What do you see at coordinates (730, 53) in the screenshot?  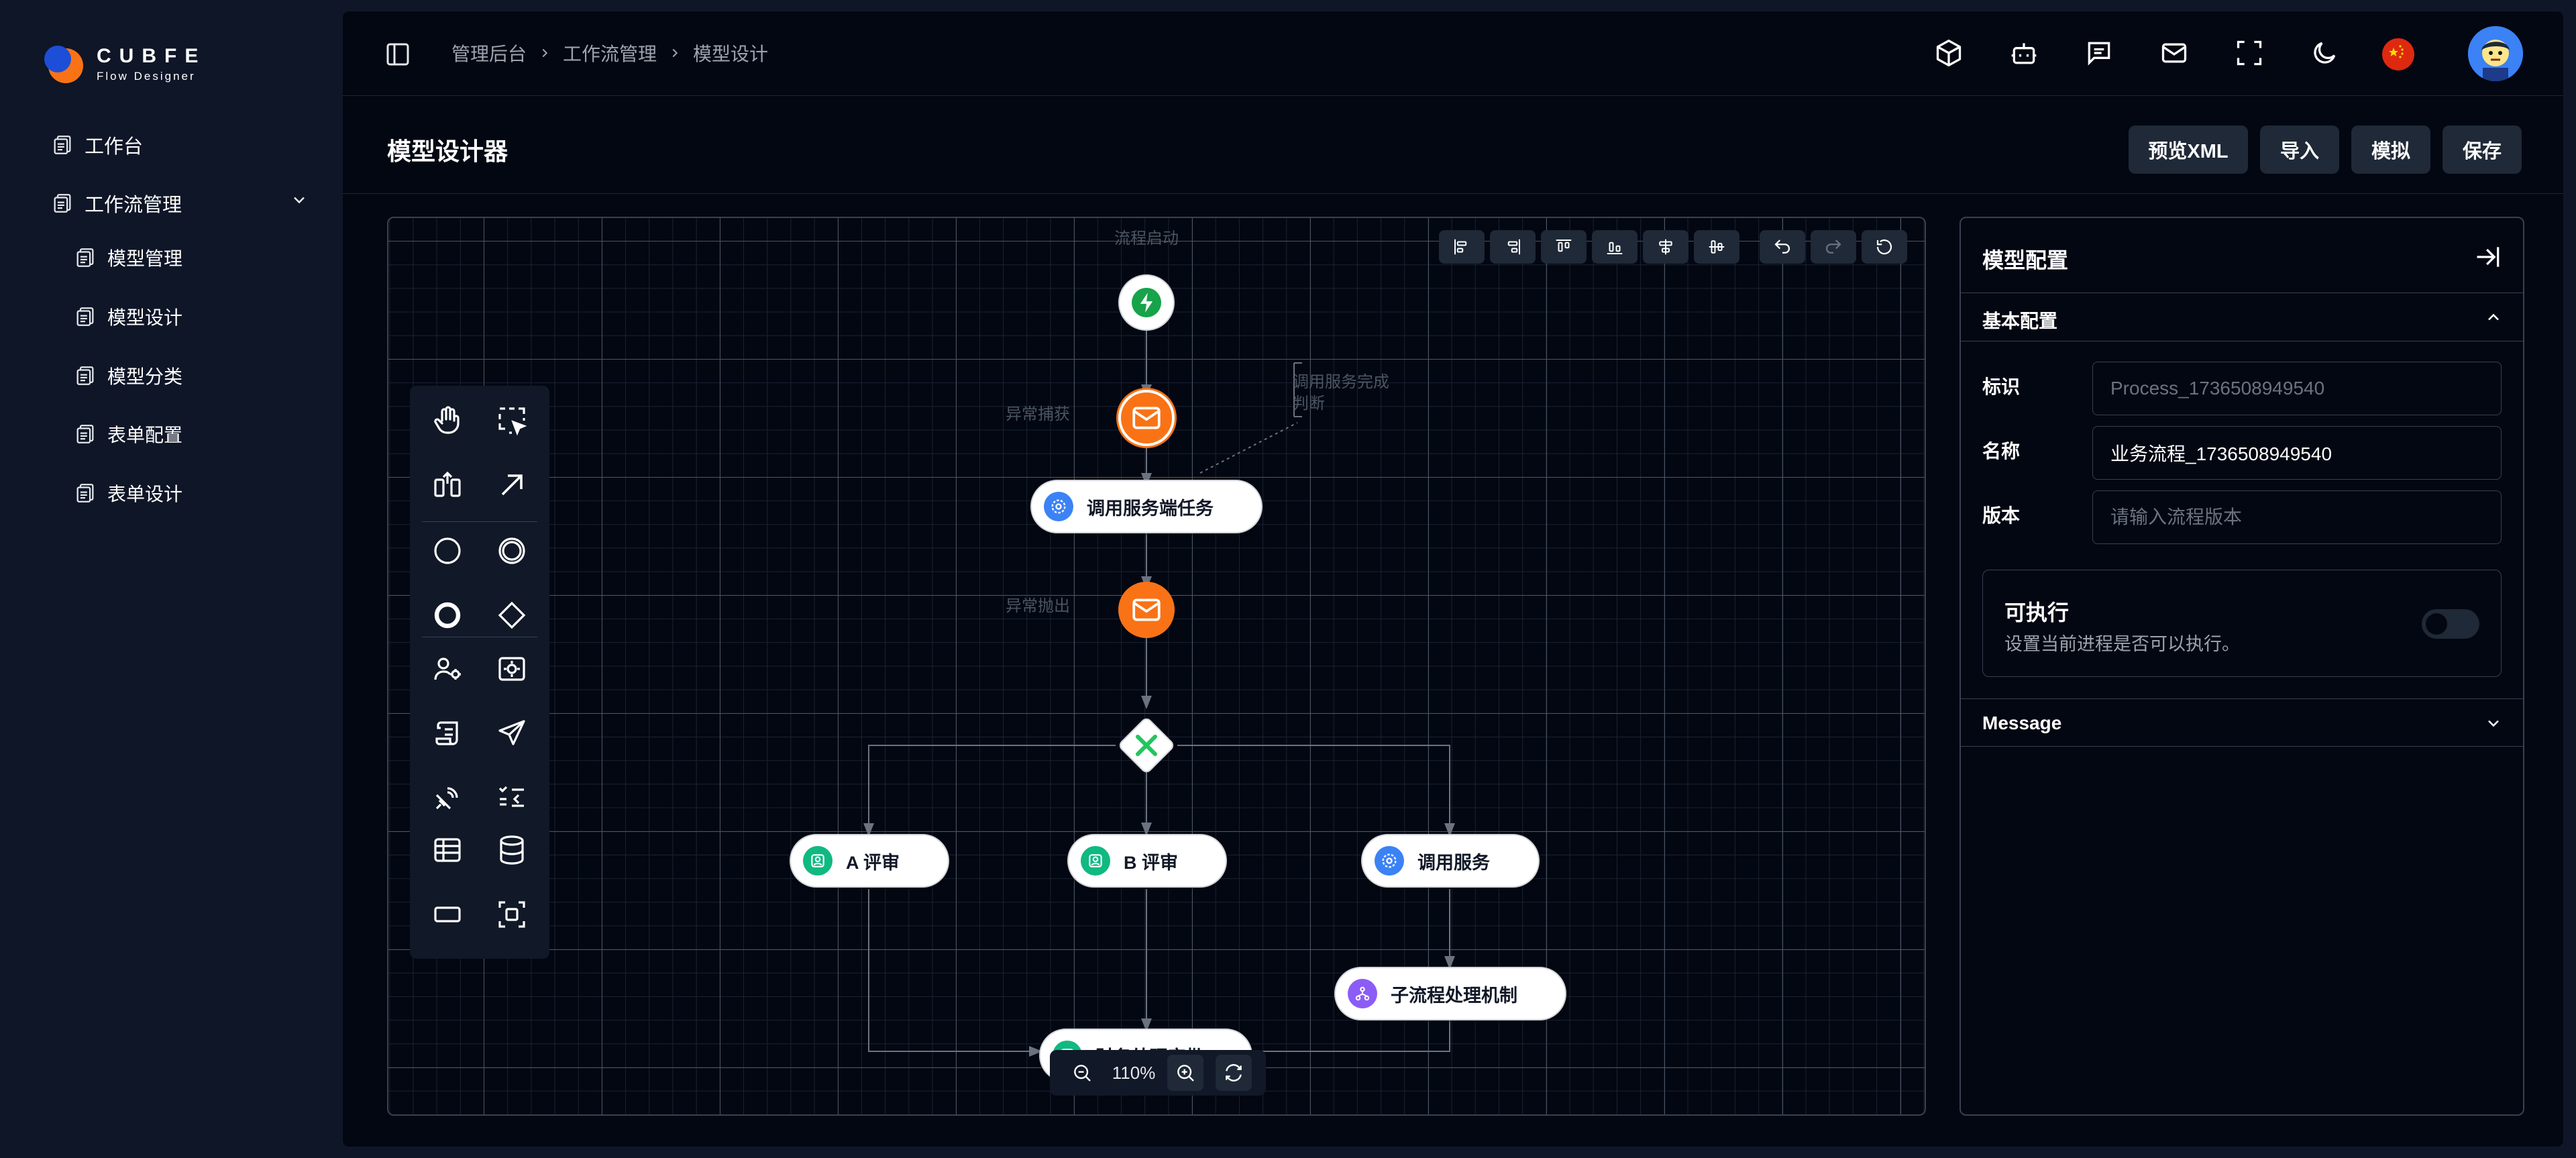 I see `breadcrumb-item: 模型设计` at bounding box center [730, 53].